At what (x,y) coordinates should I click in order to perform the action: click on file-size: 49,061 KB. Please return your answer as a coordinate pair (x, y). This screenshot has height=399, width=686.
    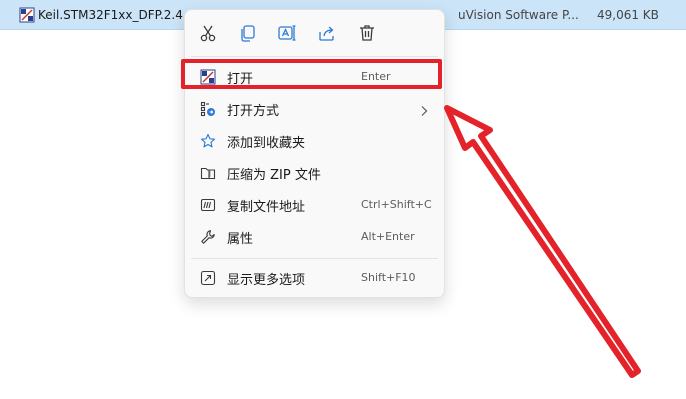
    Looking at the image, I should click on (628, 15).